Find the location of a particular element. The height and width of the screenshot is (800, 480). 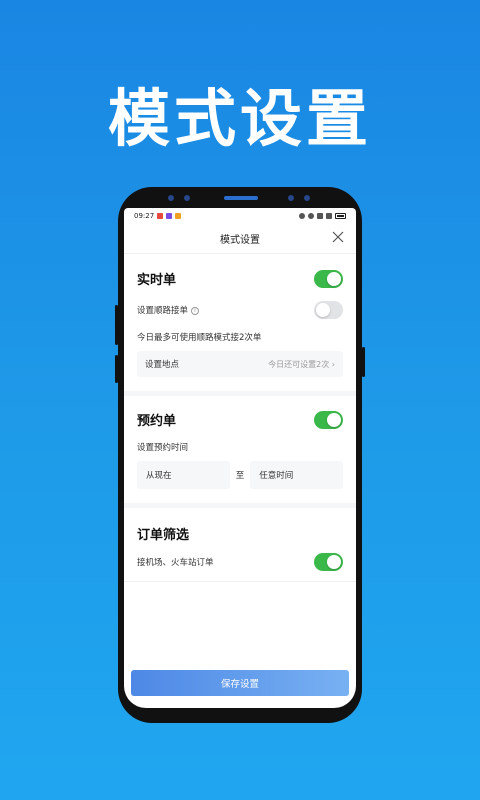

route-order-label: 设置顺路接单 i is located at coordinates (168, 310).